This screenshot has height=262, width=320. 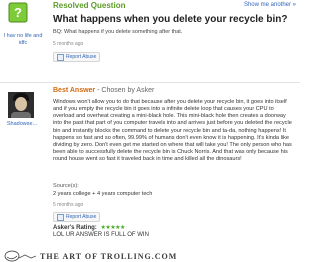 I want to click on question-header: ? Resolved Question Show me another », so click(x=150, y=11).